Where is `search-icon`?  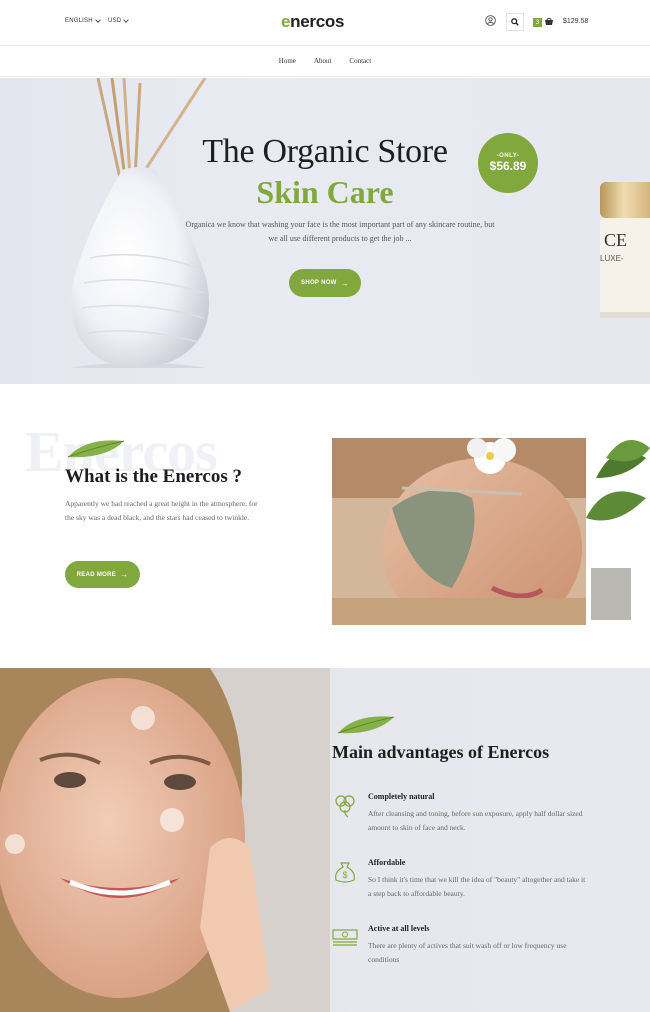
search-icon is located at coordinates (515, 22).